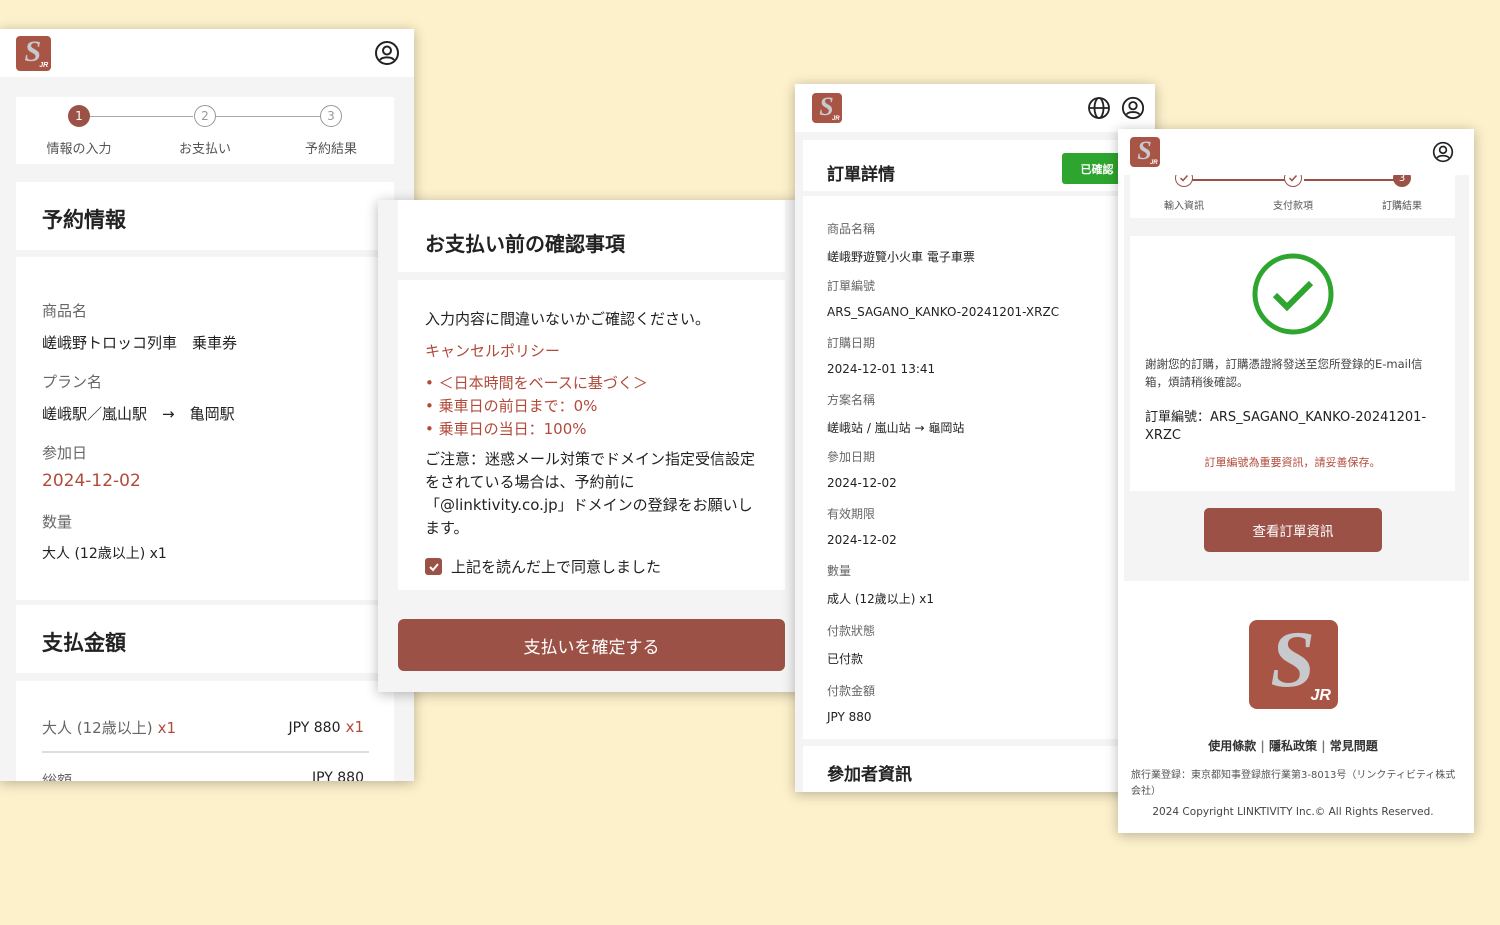 This screenshot has width=1500, height=925. What do you see at coordinates (1293, 296) in the screenshot?
I see `success-check-icon` at bounding box center [1293, 296].